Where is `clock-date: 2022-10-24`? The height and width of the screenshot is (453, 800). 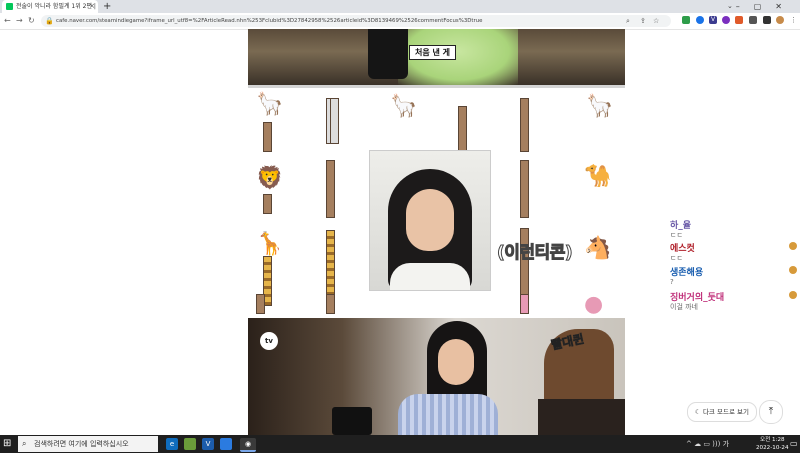 clock-date: 2022-10-24 is located at coordinates (772, 448).